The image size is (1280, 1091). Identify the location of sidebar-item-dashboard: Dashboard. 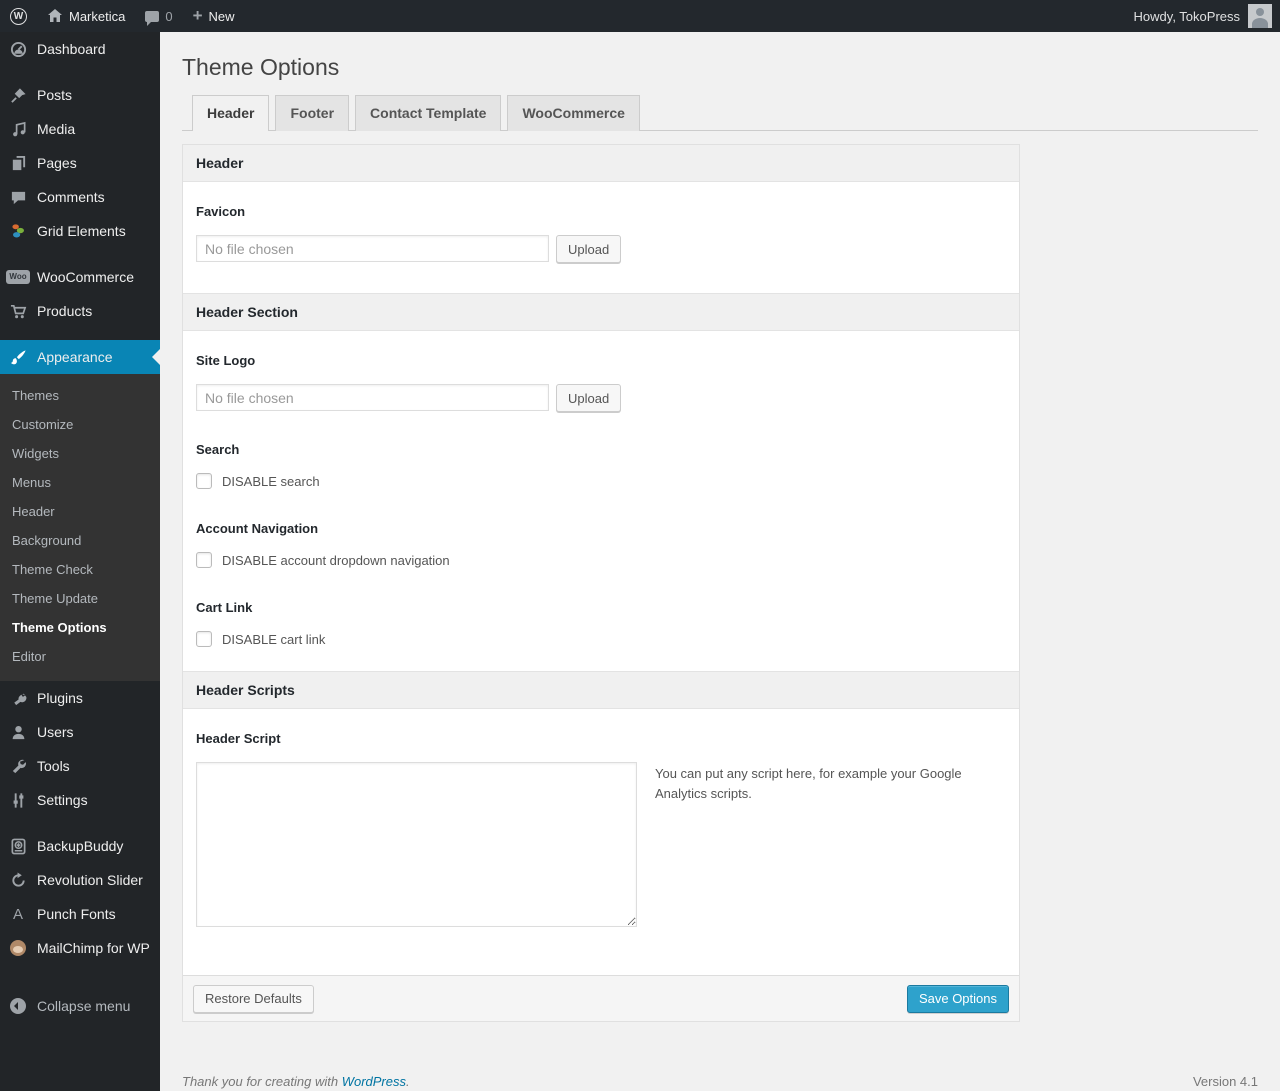
(80, 49).